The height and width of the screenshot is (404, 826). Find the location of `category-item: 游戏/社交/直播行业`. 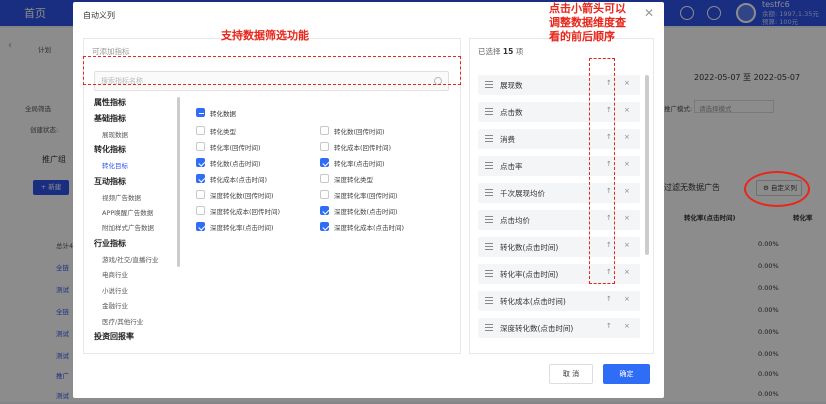

category-item: 游戏/社交/直播行业 is located at coordinates (130, 259).